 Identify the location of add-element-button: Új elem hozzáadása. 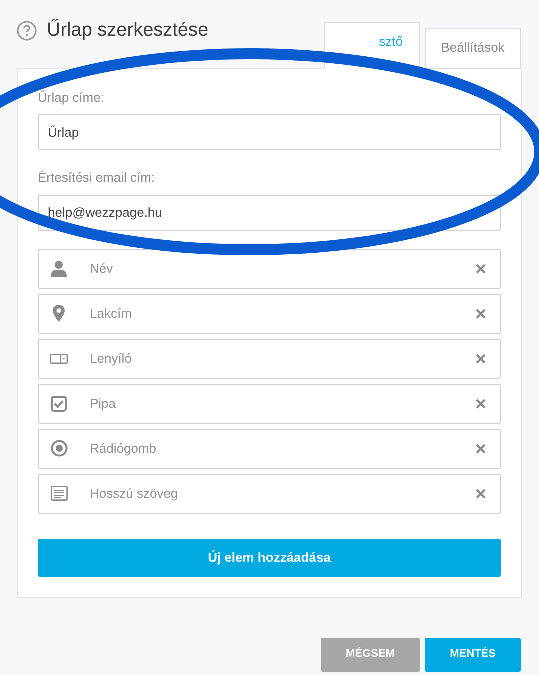
(269, 557).